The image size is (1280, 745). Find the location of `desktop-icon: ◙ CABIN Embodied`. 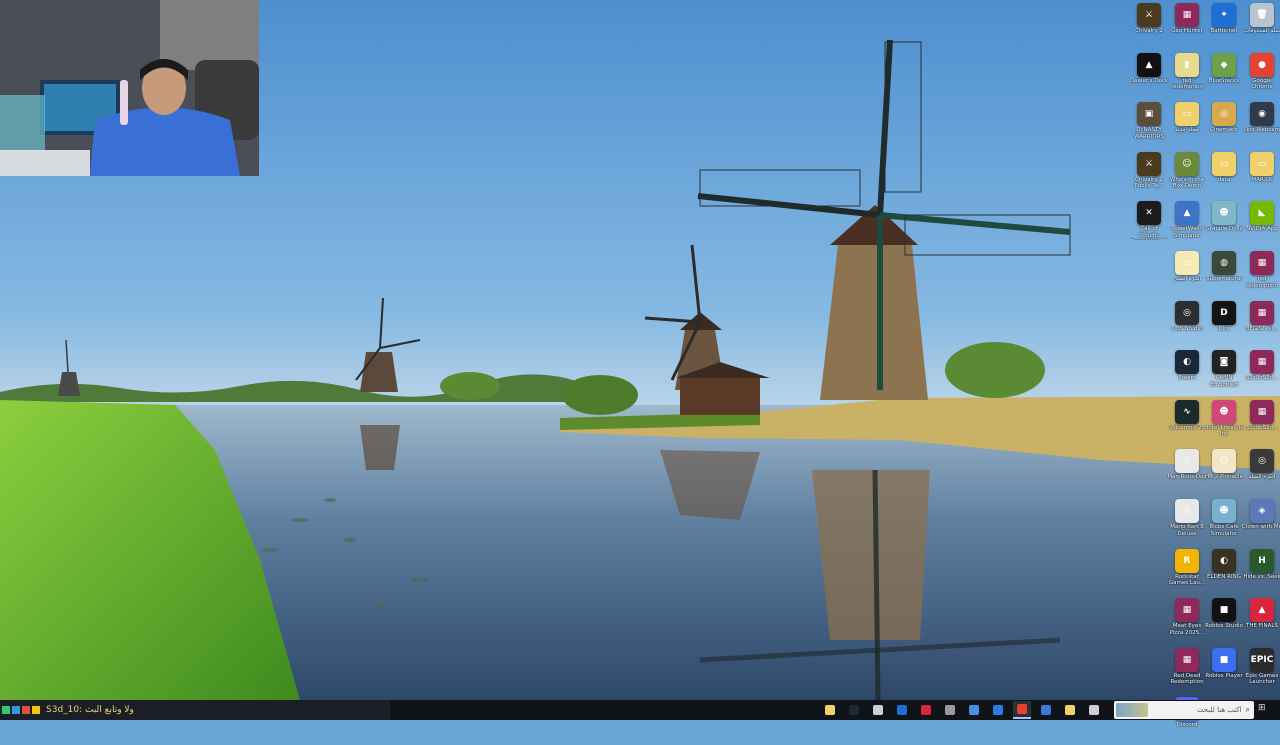

desktop-icon: ◙ CABIN Embodied is located at coordinates (1224, 374).